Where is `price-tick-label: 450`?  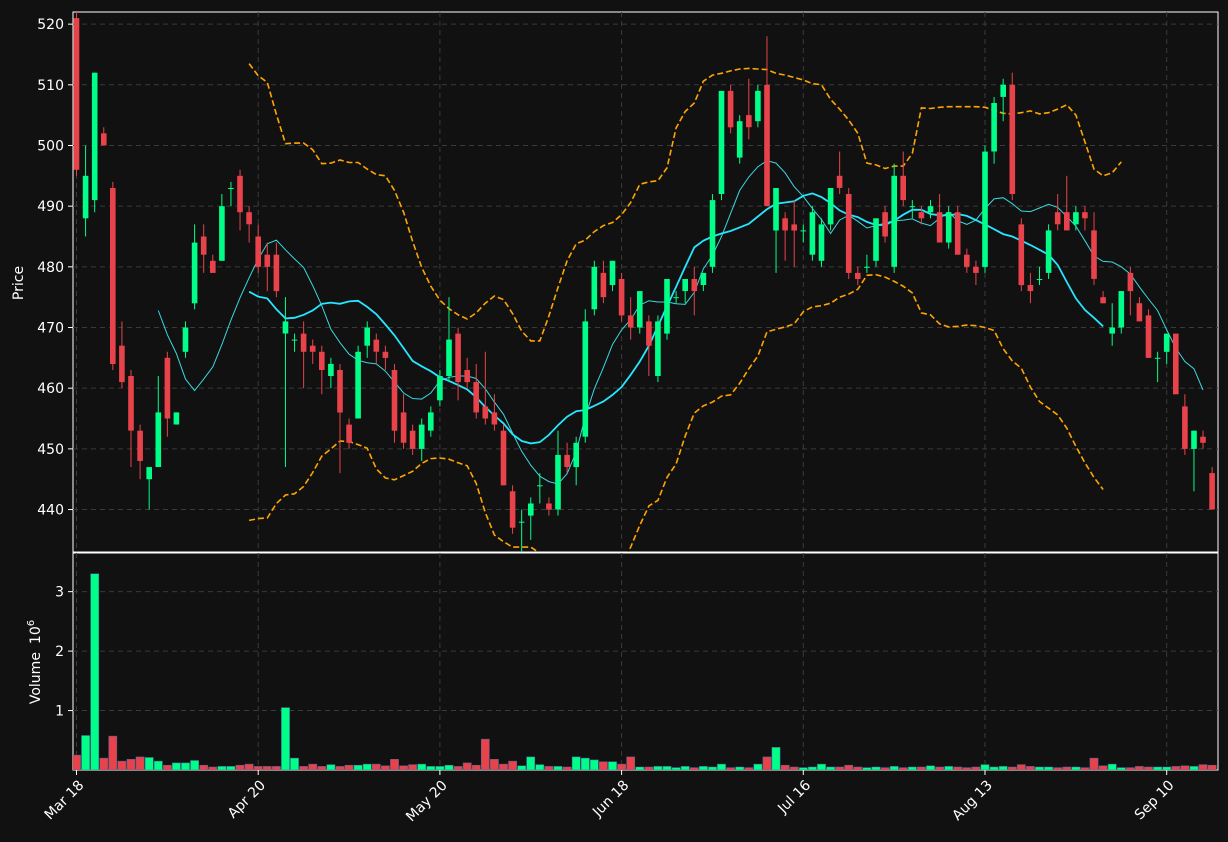
price-tick-label: 450 is located at coordinates (50, 450).